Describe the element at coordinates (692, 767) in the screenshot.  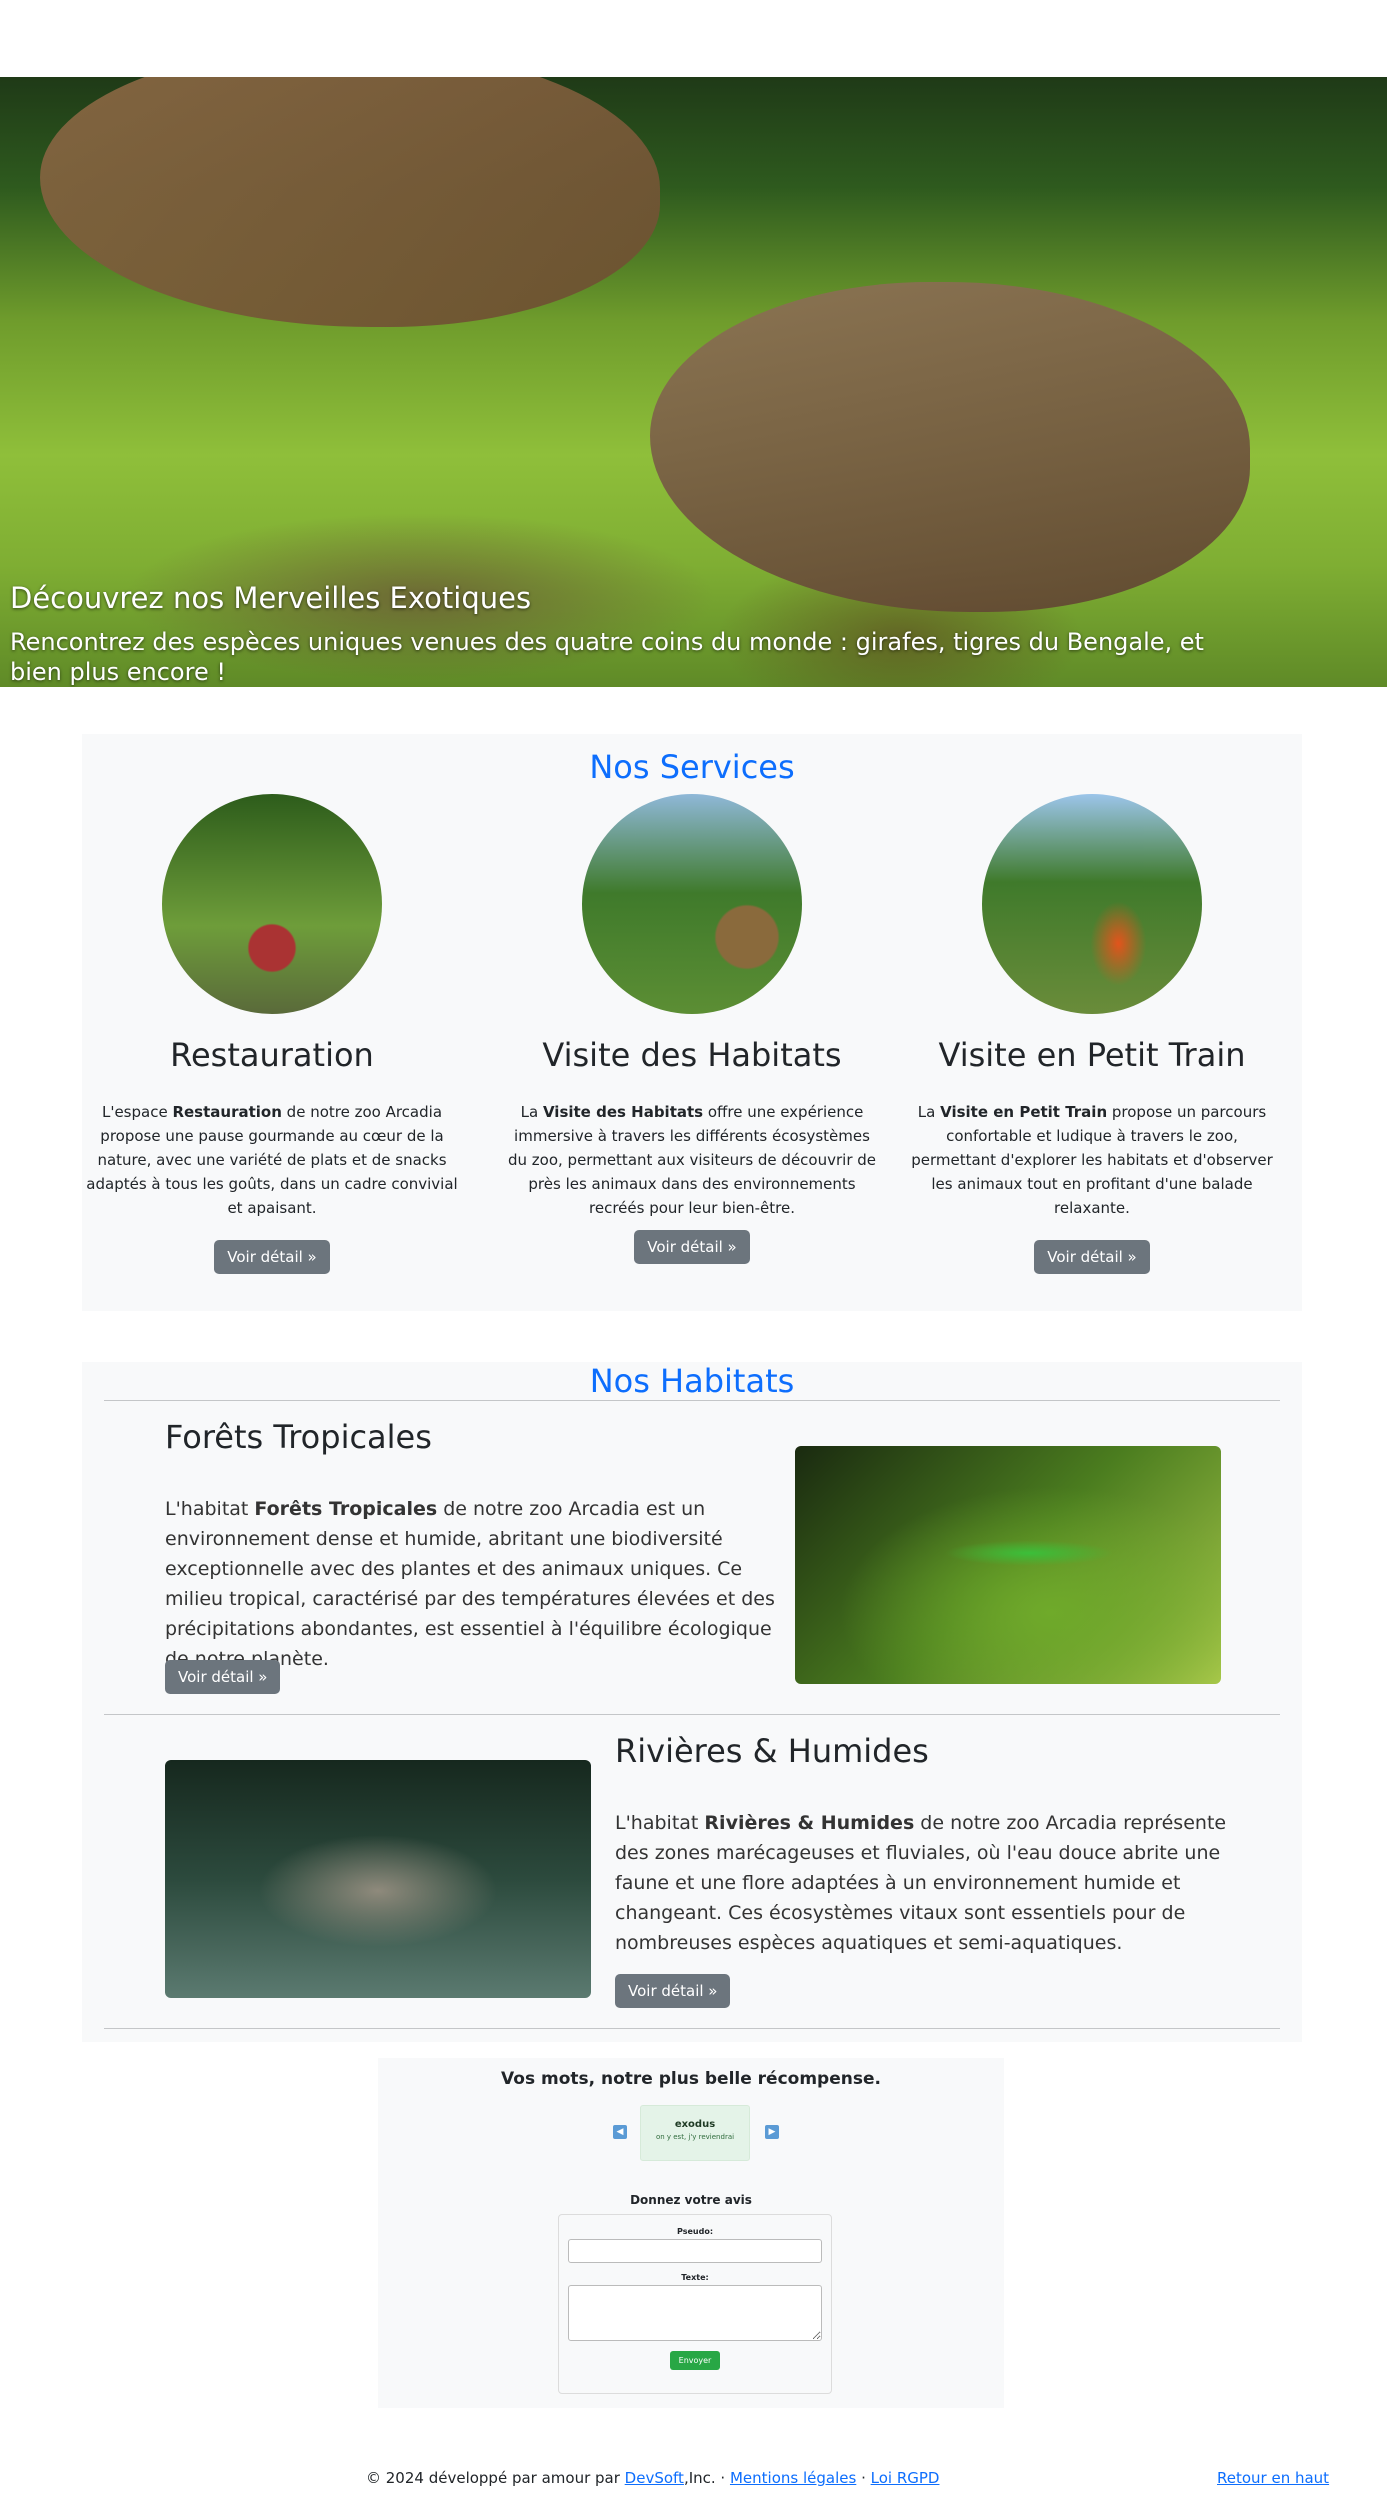
I see `services-title: Nos Services` at that location.